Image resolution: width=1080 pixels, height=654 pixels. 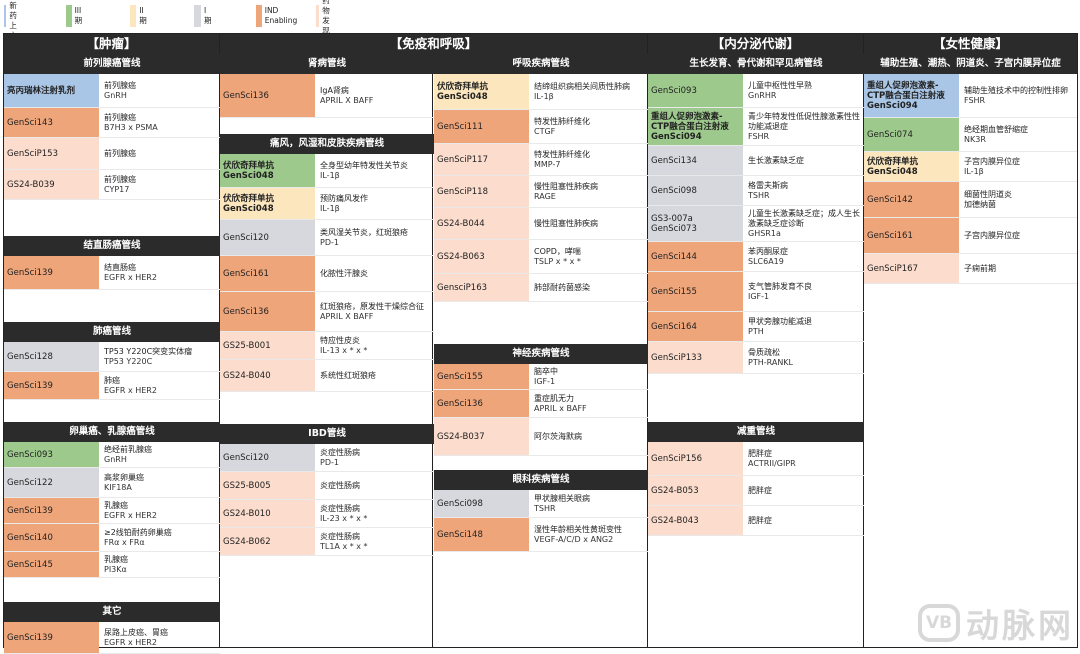 What do you see at coordinates (980, 268) in the screenshot?
I see `indication: 子痫前期` at bounding box center [980, 268].